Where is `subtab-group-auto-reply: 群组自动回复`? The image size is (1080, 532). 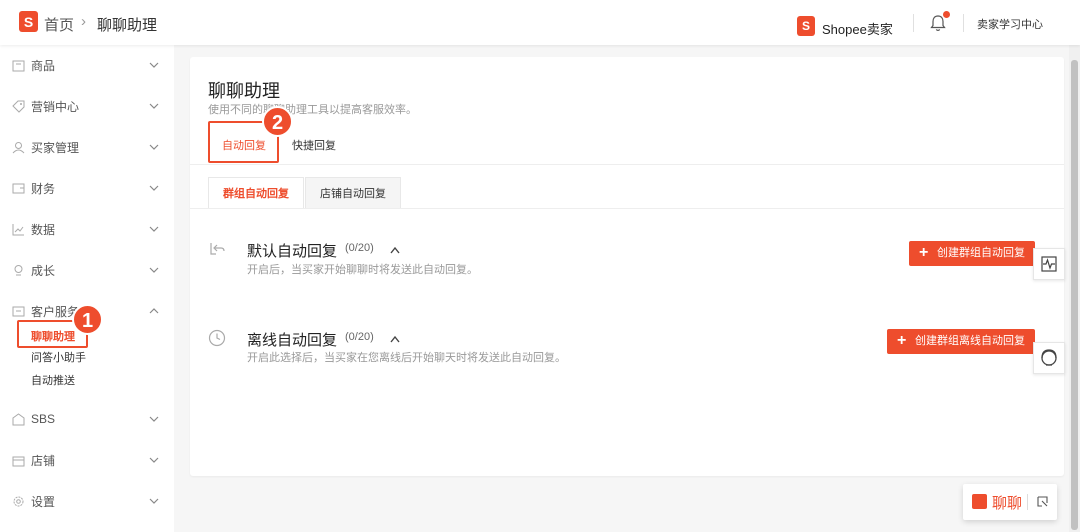 subtab-group-auto-reply: 群组自动回复 is located at coordinates (256, 193).